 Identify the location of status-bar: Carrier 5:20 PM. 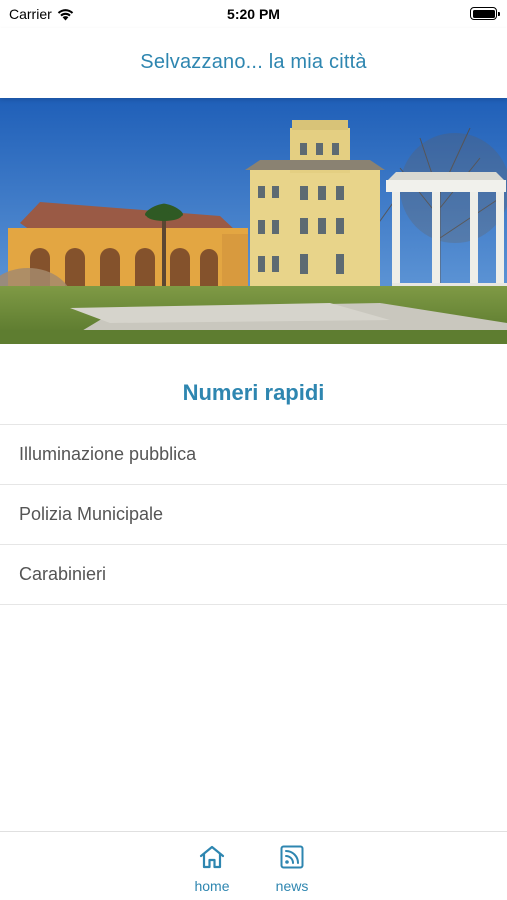
(253, 14).